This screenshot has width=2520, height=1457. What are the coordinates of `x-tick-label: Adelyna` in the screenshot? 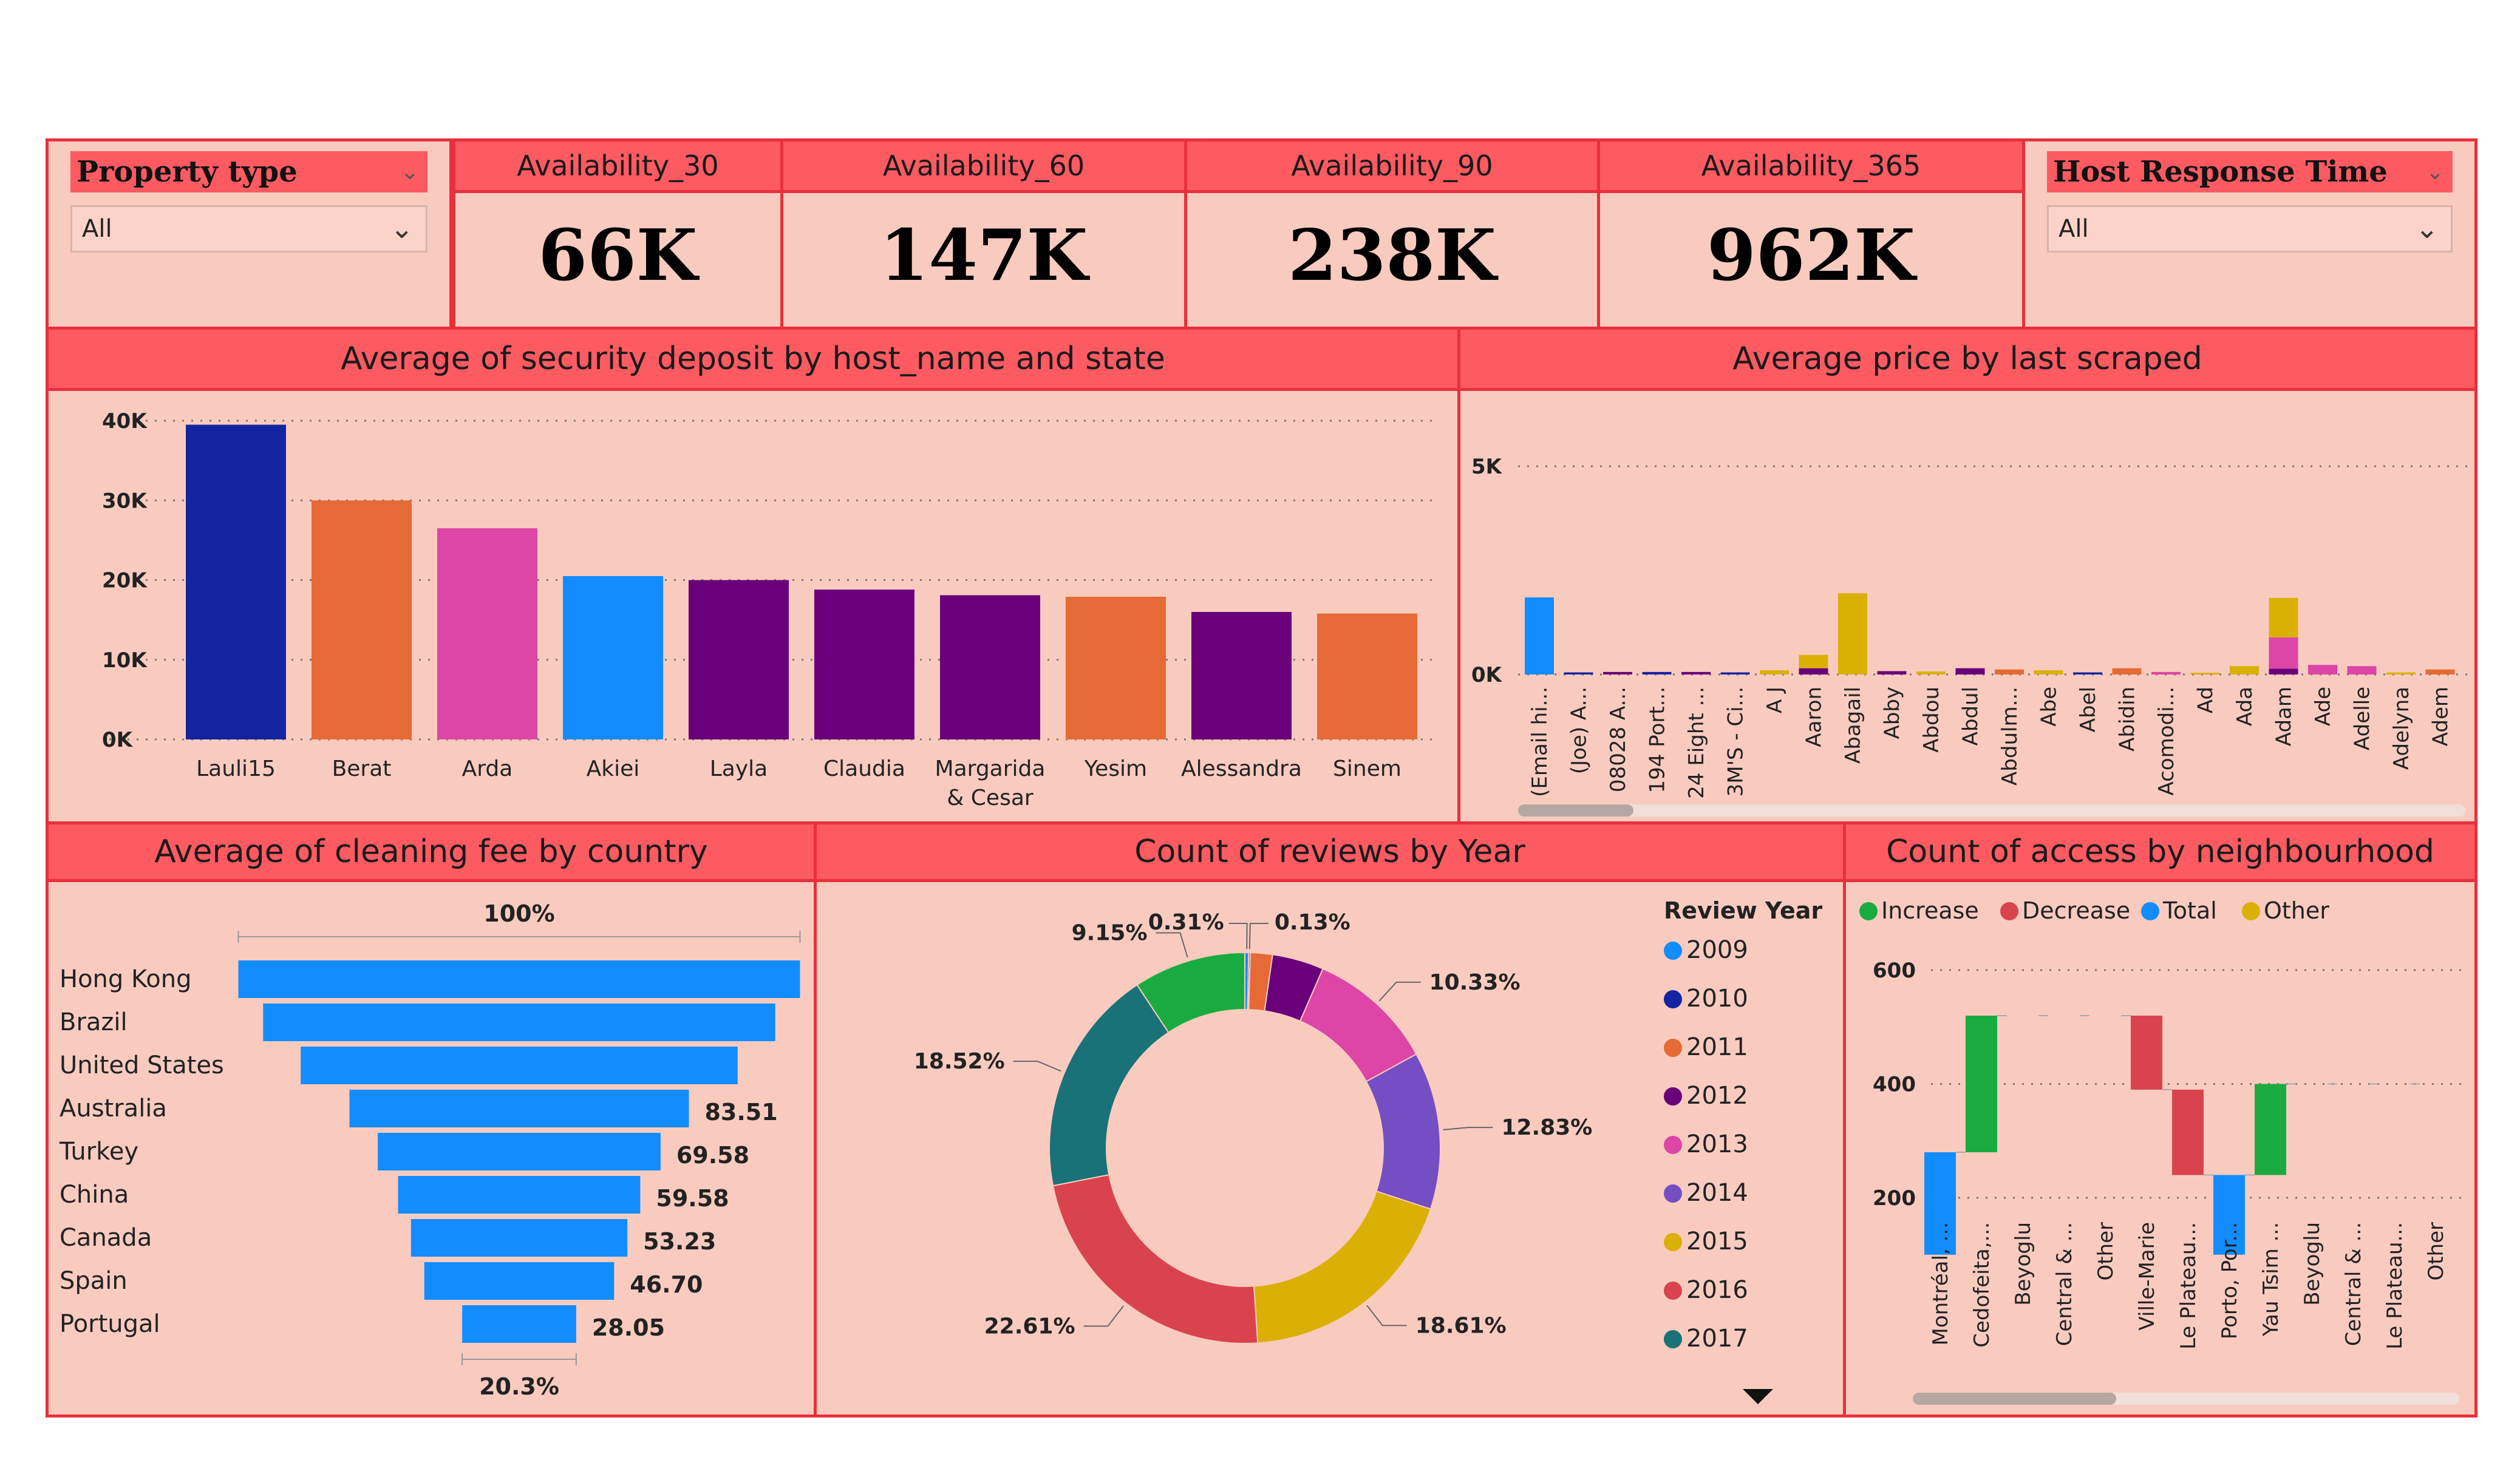 It's located at (2401, 728).